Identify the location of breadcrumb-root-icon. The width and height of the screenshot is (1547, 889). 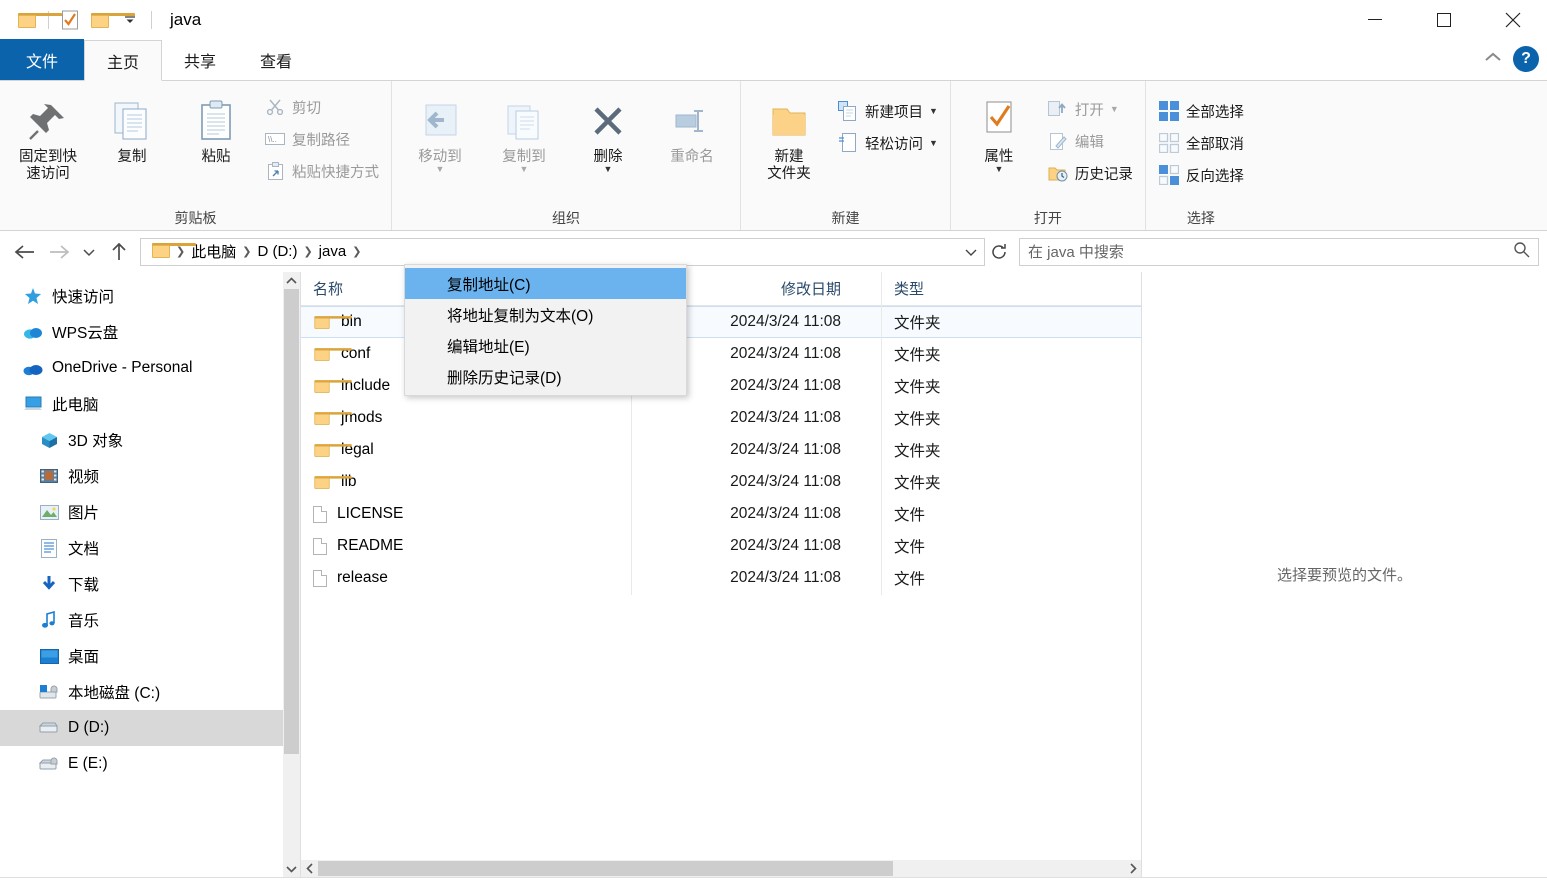
(171, 251).